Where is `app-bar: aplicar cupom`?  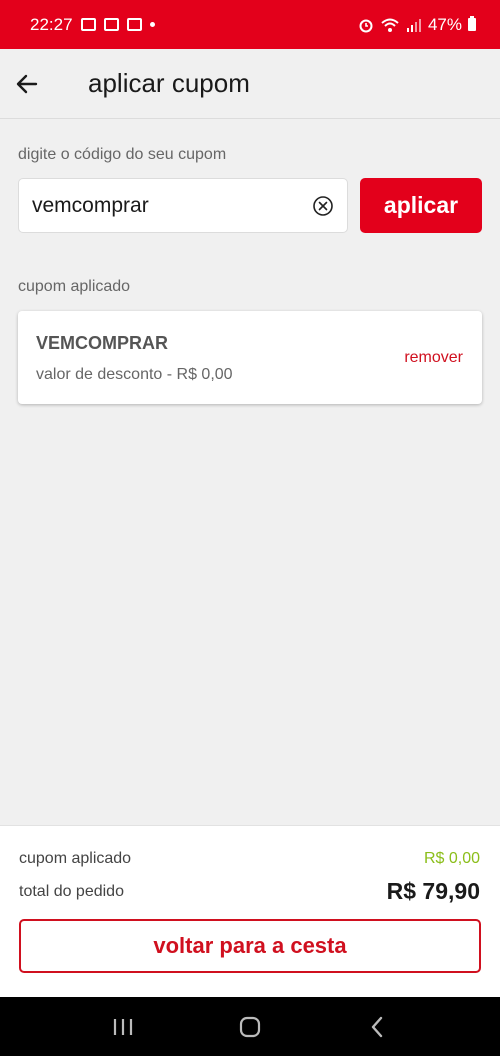 app-bar: aplicar cupom is located at coordinates (250, 84).